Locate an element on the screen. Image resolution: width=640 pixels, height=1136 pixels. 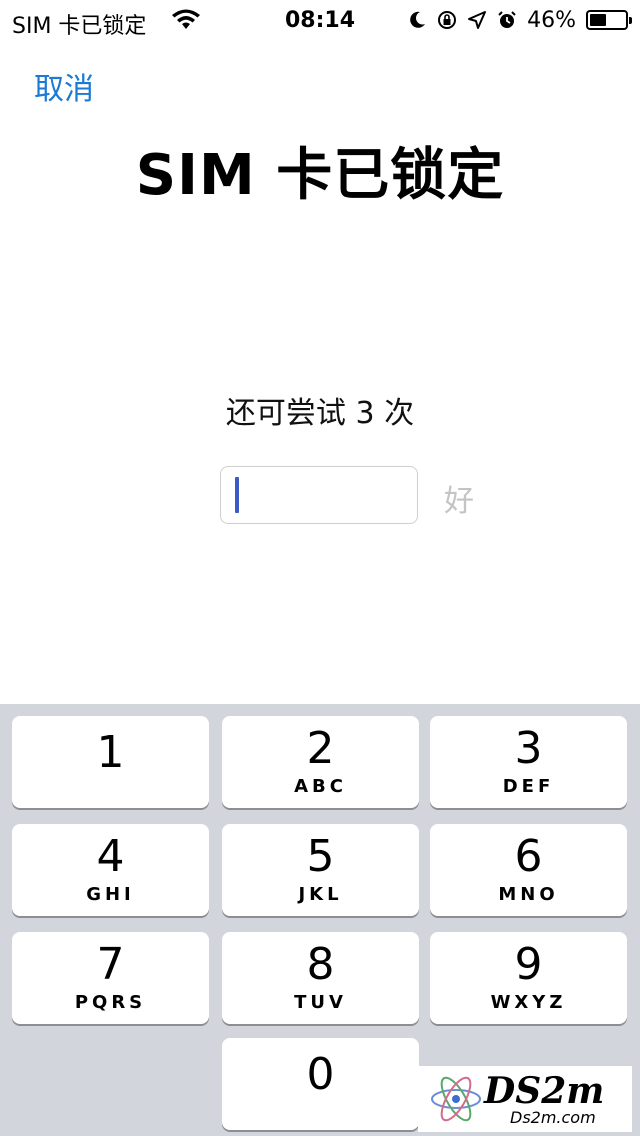
key-digit: 6 is located at coordinates (528, 856).